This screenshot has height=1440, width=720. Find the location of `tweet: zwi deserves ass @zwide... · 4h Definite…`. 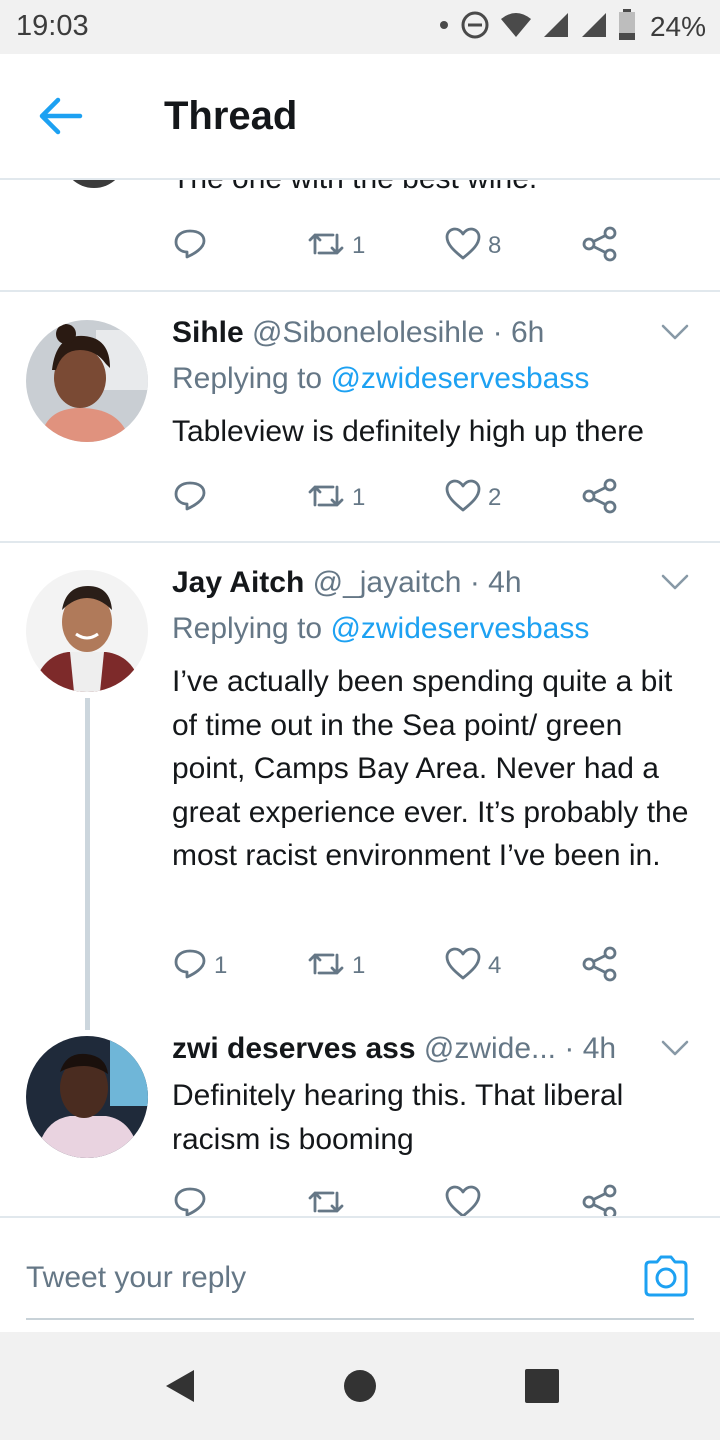

tweet: zwi deserves ass @zwide... · 4h Definite… is located at coordinates (360, 1124).